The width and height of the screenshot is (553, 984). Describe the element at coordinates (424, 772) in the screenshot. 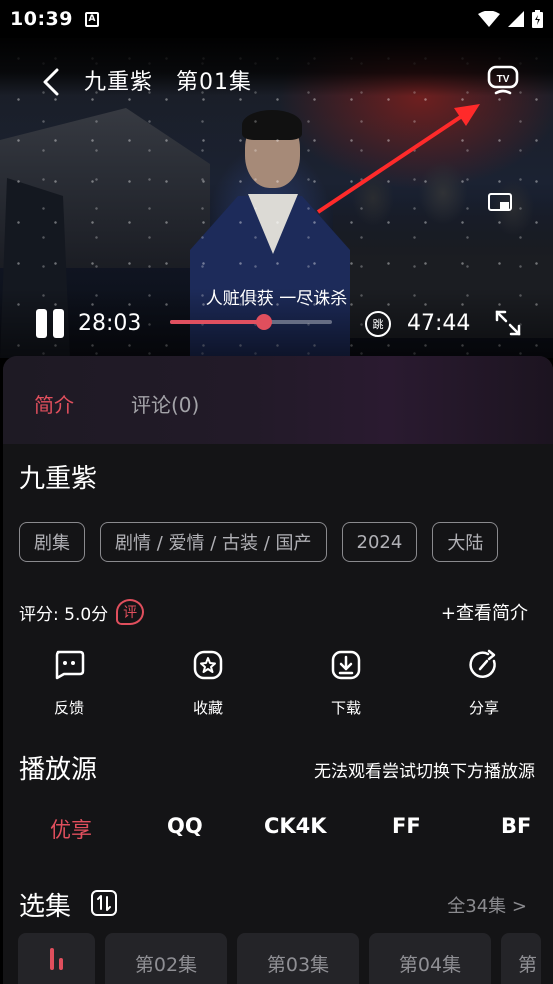

I see `source-hint: 无法观看尝试切换下方播放源` at that location.